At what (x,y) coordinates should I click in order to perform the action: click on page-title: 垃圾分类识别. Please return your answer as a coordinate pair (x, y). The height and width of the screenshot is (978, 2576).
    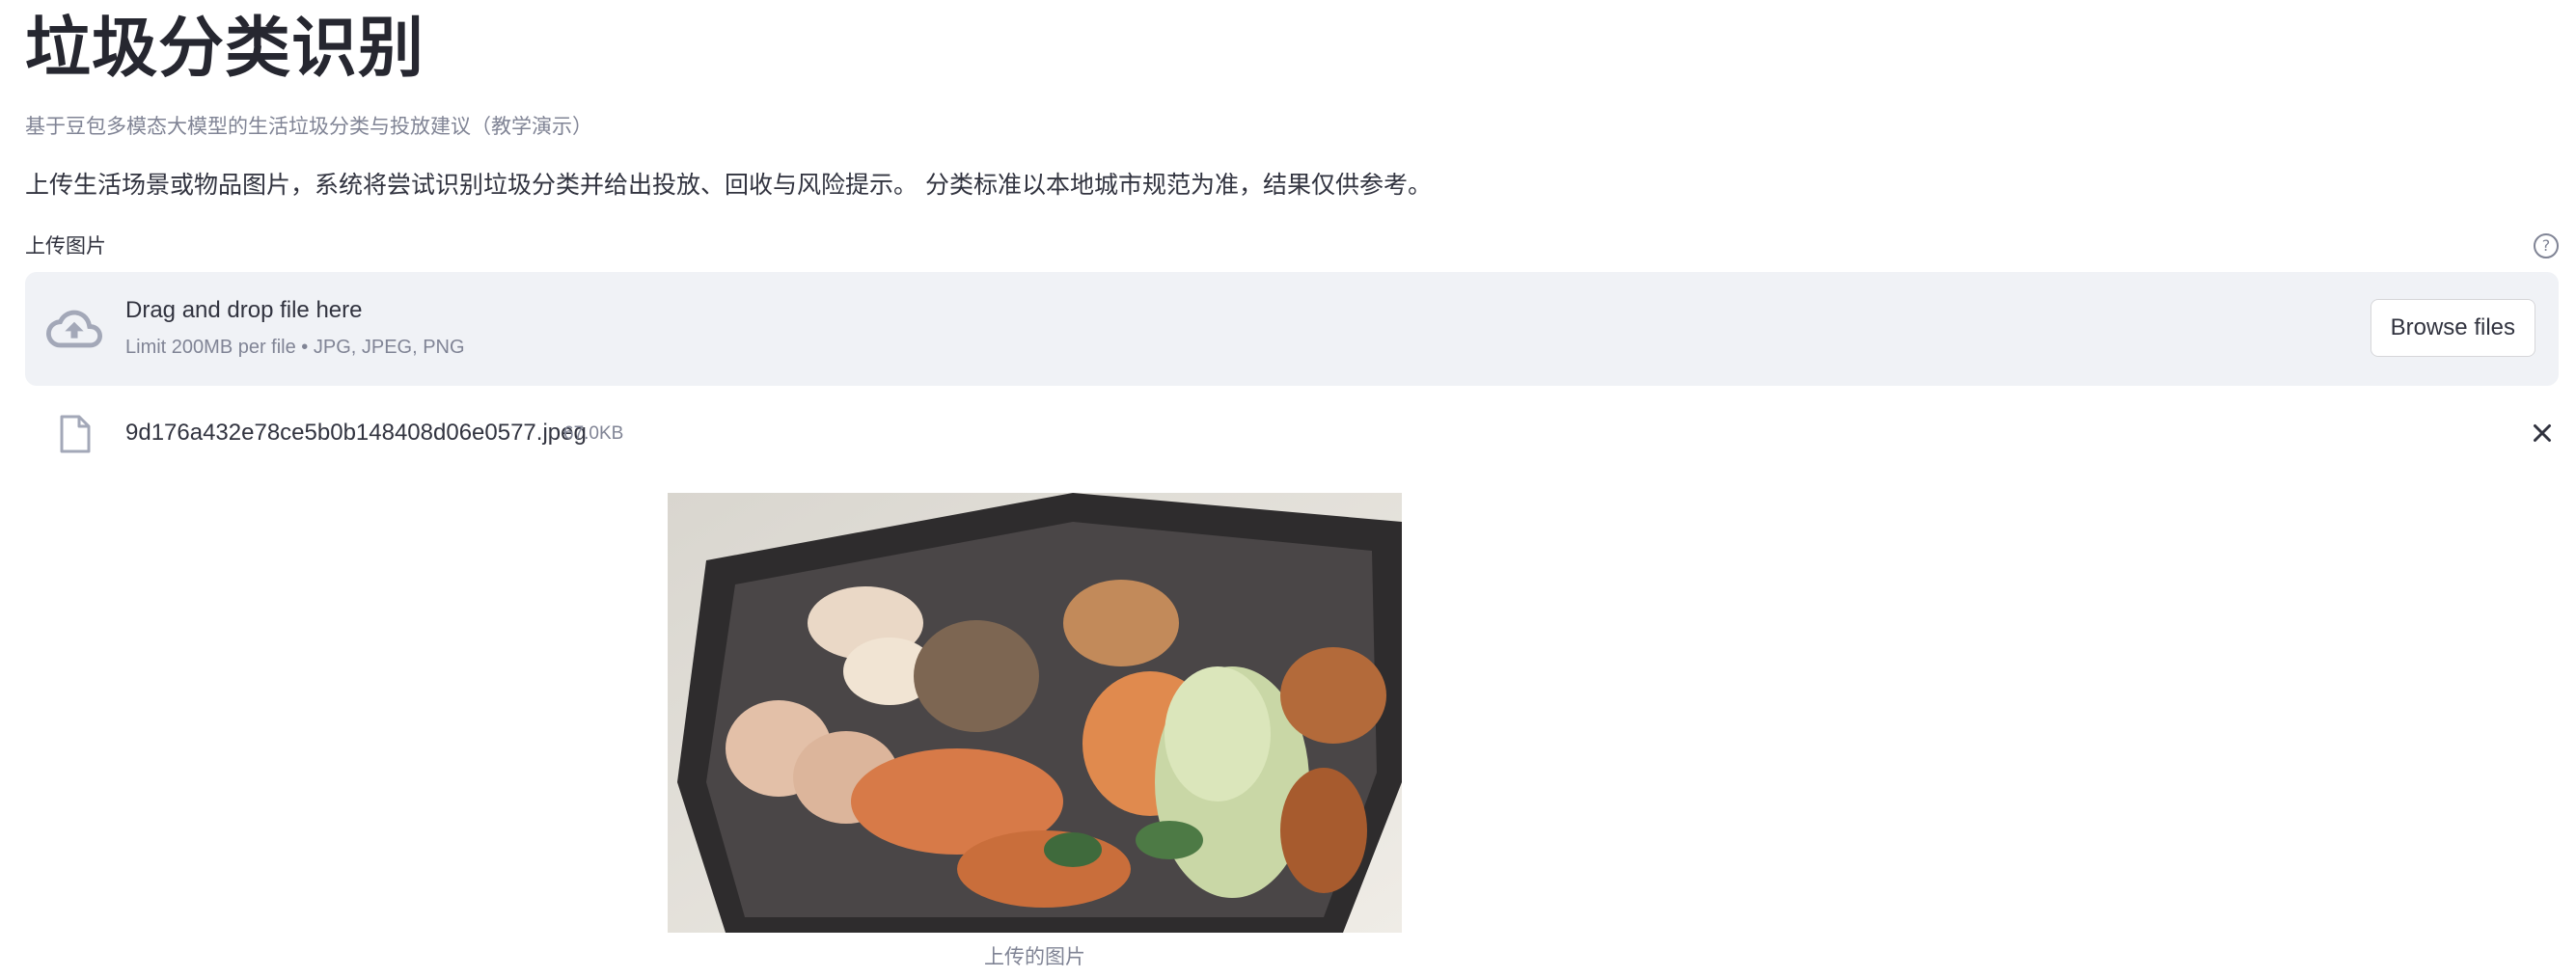
    Looking at the image, I should click on (225, 49).